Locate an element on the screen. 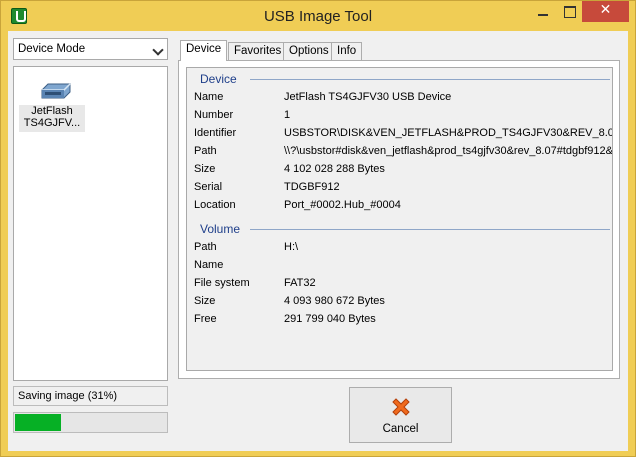 This screenshot has height=457, width=636. row-value: 4 093 980 672 Bytes is located at coordinates (334, 301).